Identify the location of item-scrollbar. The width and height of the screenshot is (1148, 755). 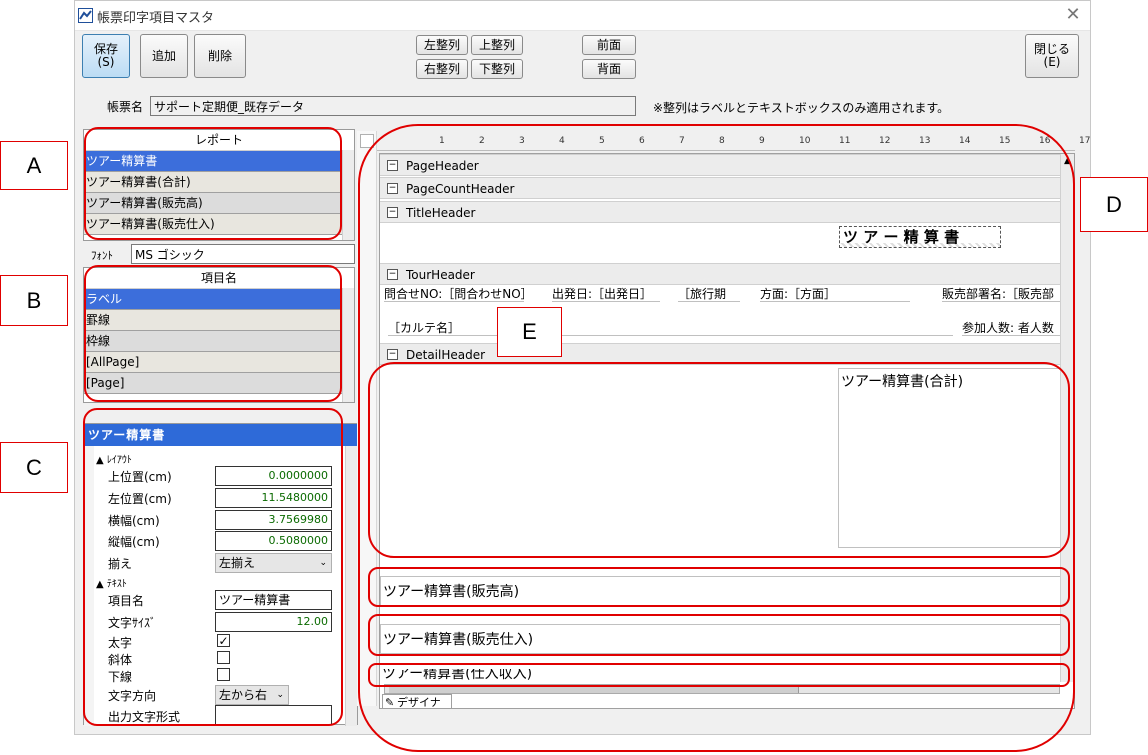
(348, 345).